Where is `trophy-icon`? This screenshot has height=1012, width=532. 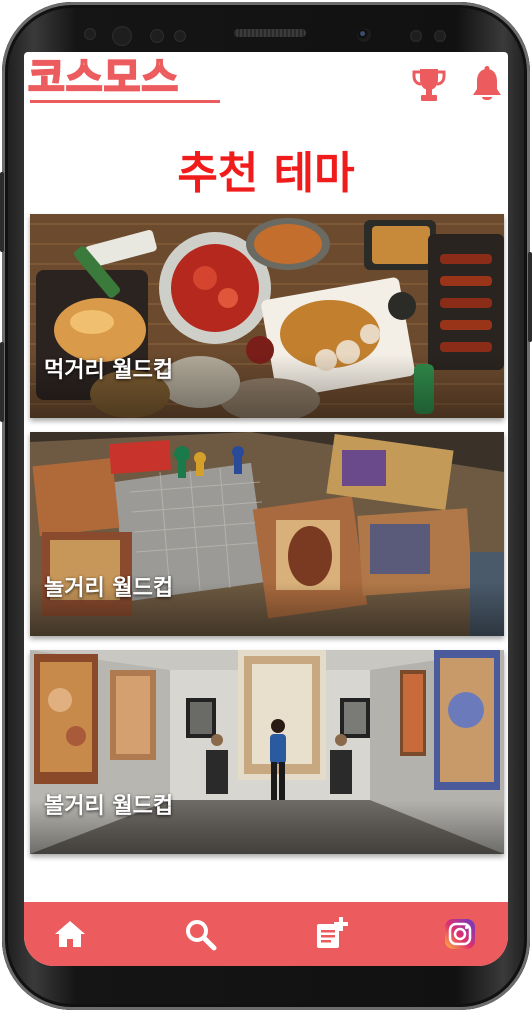
trophy-icon is located at coordinates (429, 85).